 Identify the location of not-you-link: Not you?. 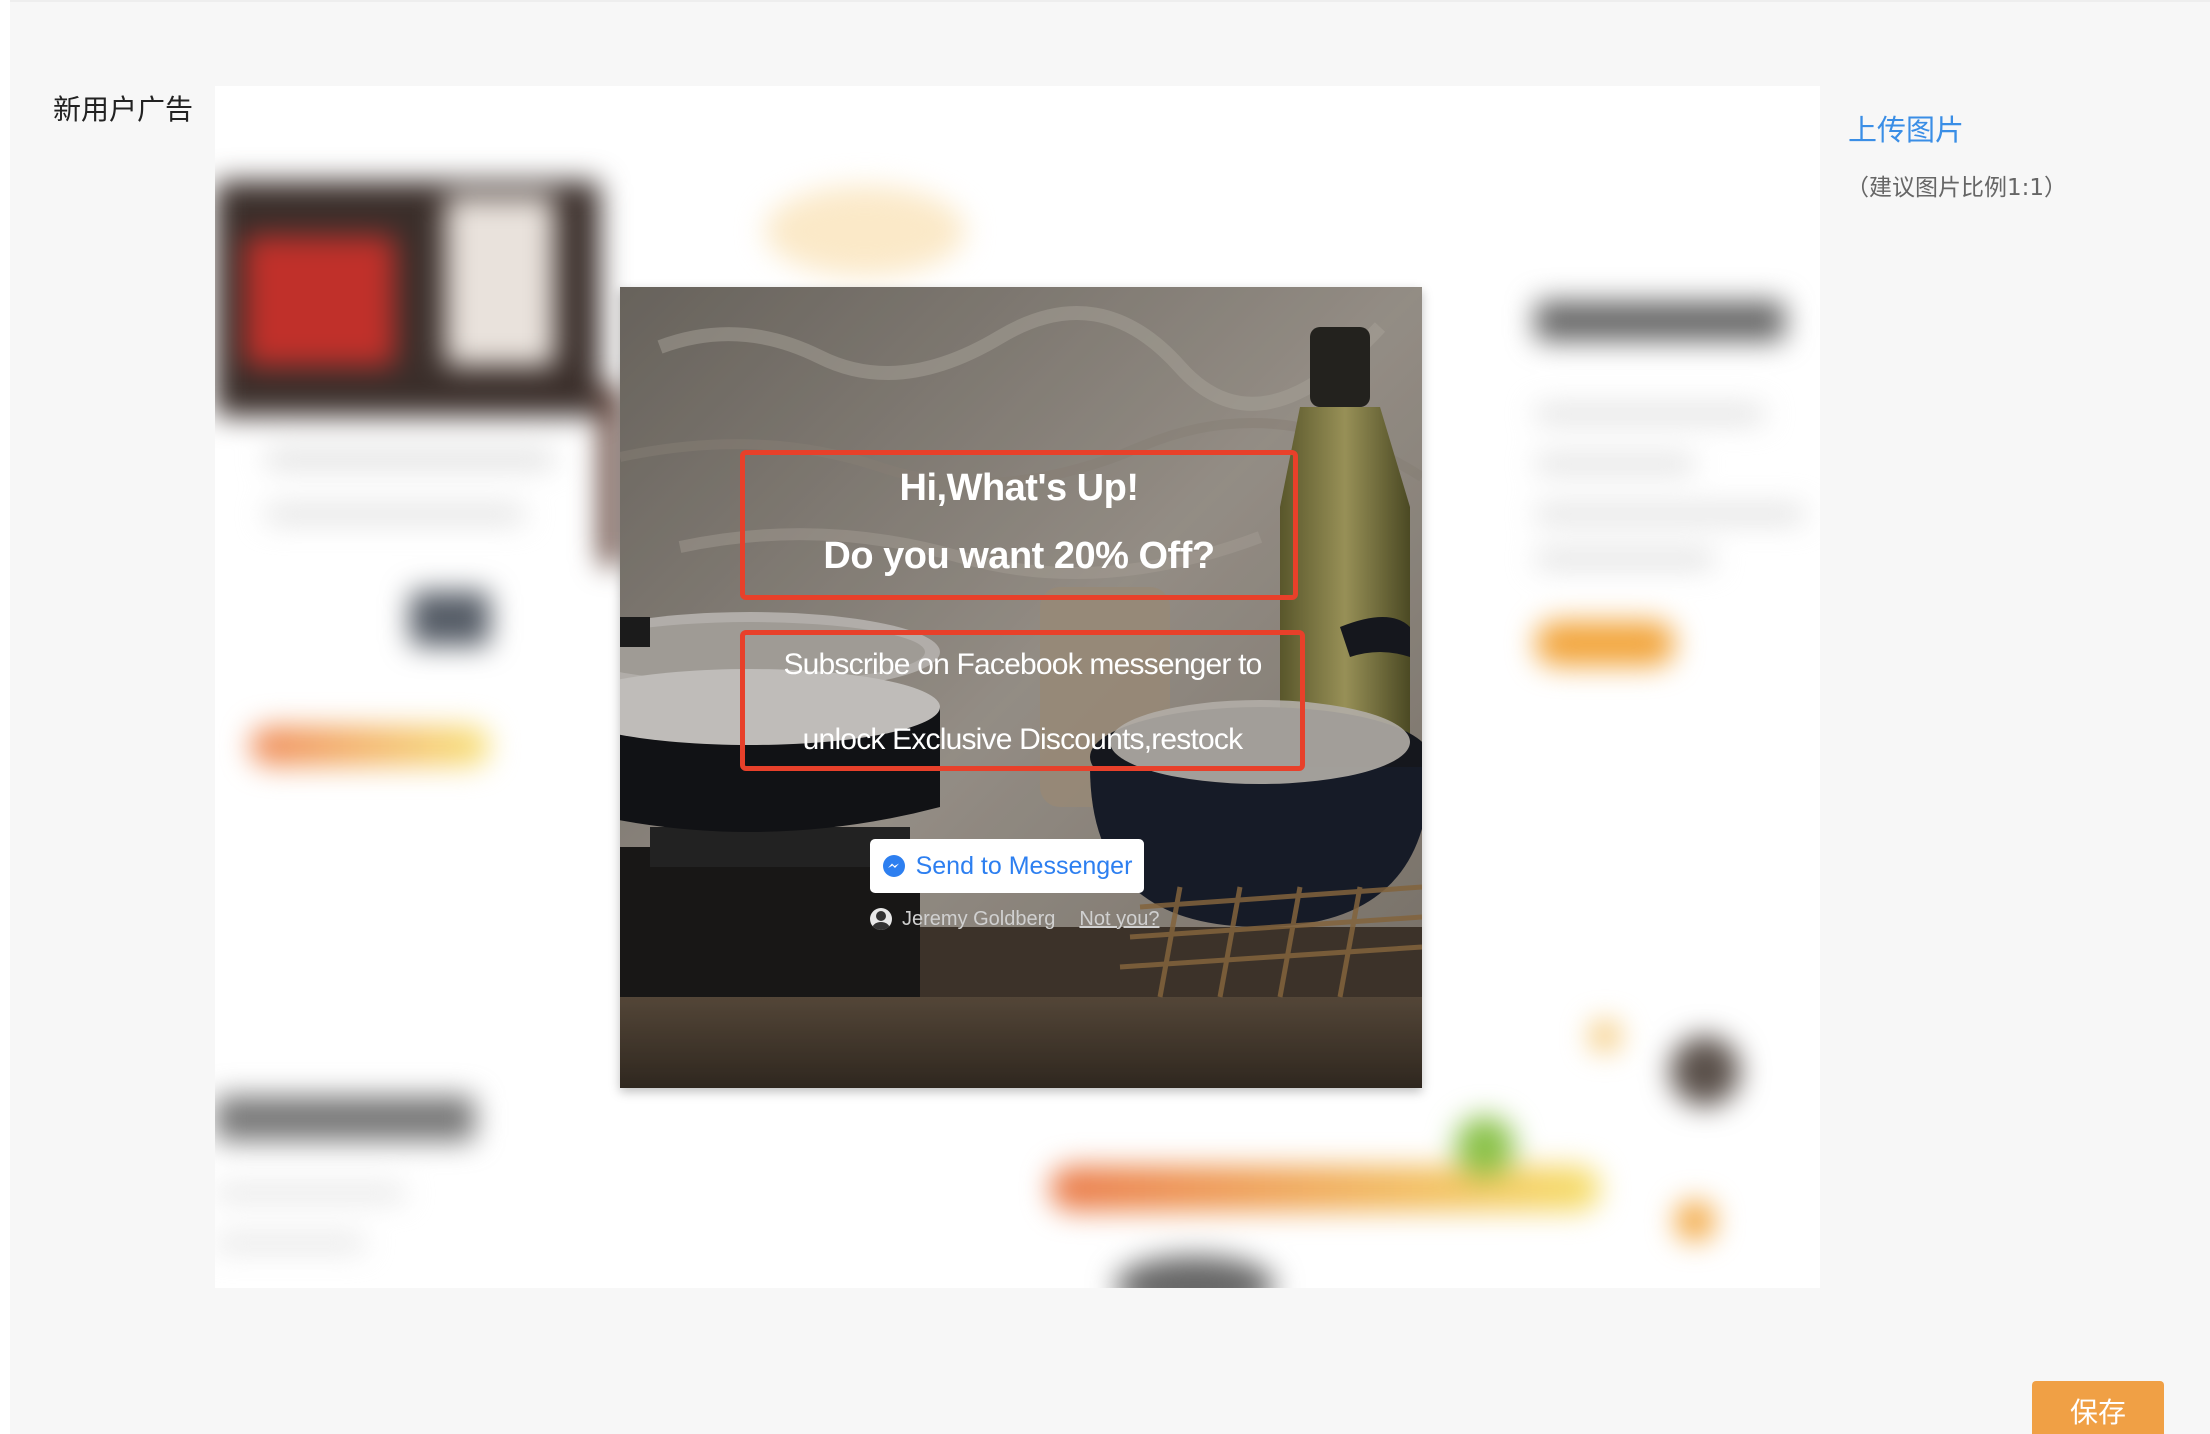
(1119, 919).